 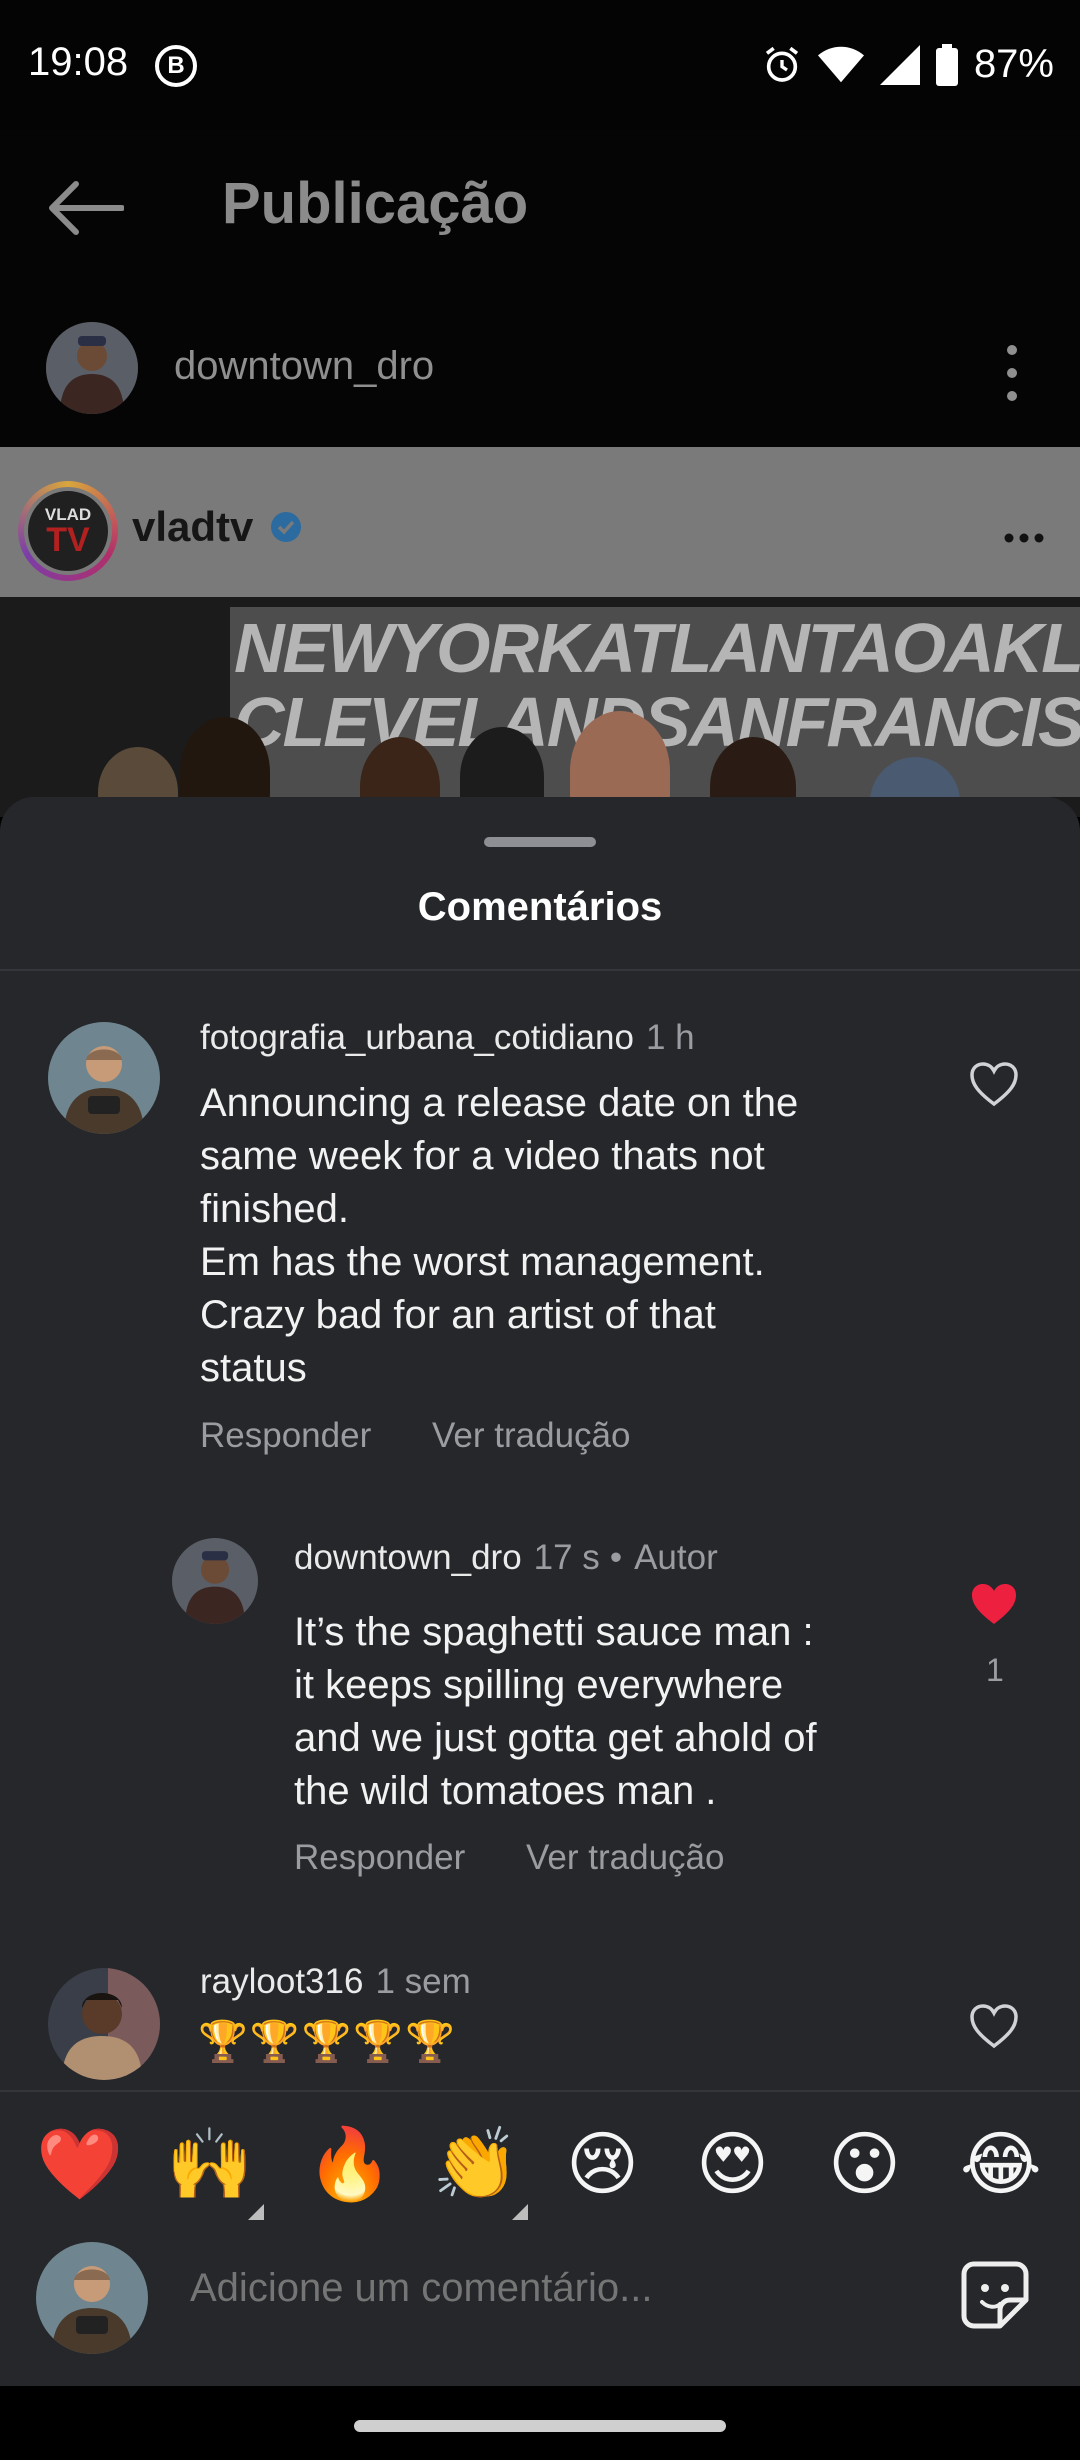 What do you see at coordinates (192, 527) in the screenshot?
I see `post-account-name: vladtv` at bounding box center [192, 527].